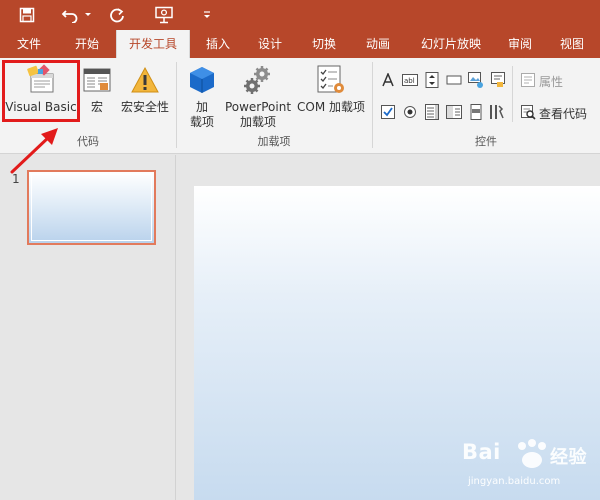 This screenshot has height=500, width=600. What do you see at coordinates (568, 457) in the screenshot?
I see `watermark-text-b: 经验` at bounding box center [568, 457].